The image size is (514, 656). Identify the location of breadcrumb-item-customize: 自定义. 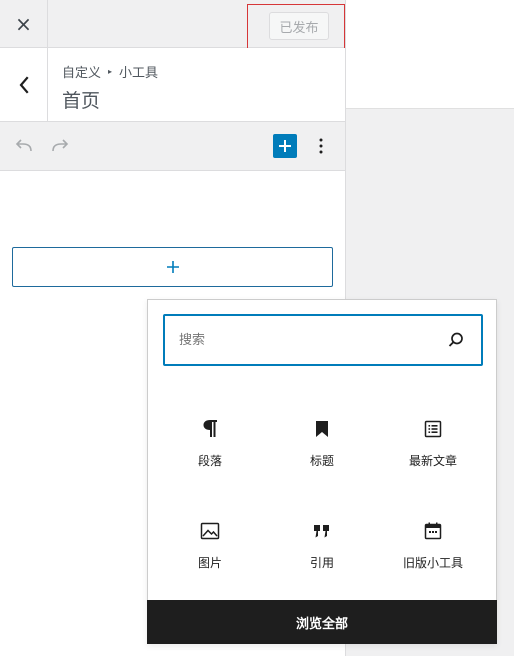
(82, 73).